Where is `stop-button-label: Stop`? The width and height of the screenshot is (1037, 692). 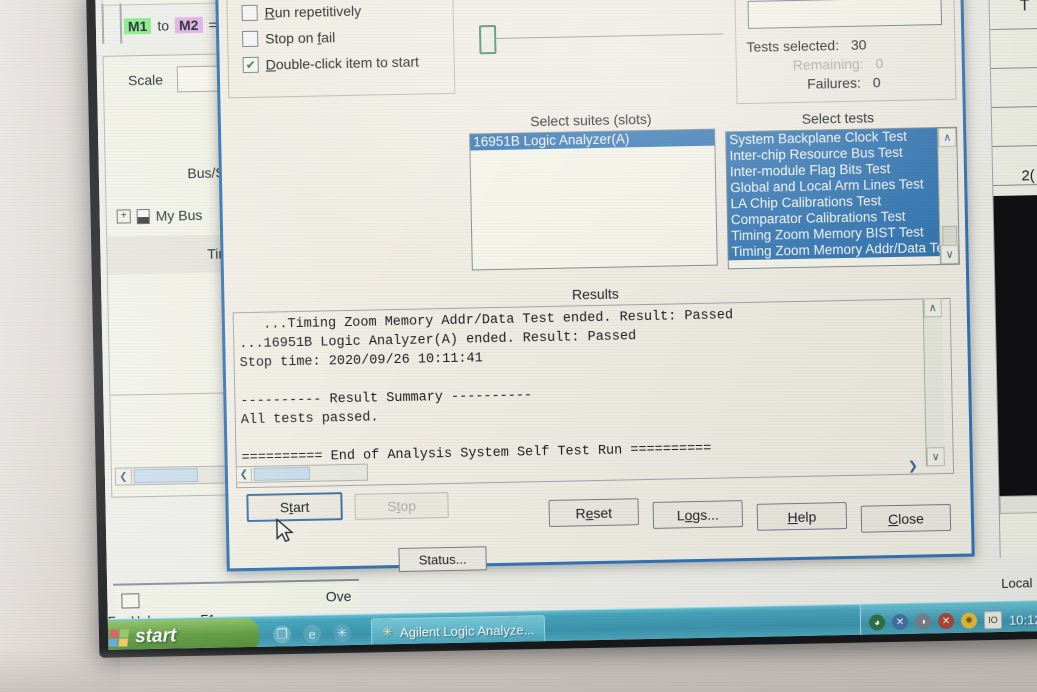 stop-button-label: Stop is located at coordinates (402, 506).